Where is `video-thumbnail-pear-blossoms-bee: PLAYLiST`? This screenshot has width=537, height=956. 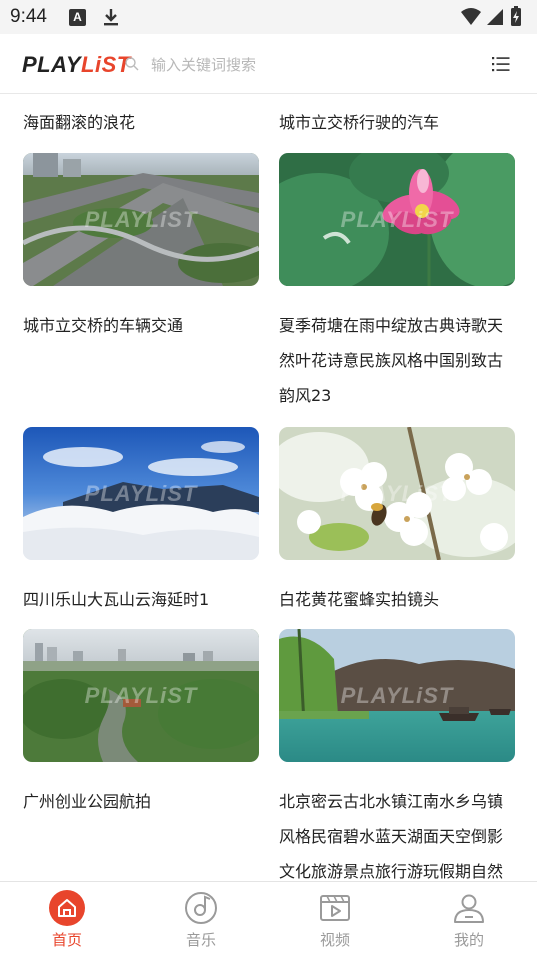 video-thumbnail-pear-blossoms-bee: PLAYLiST is located at coordinates (397, 493).